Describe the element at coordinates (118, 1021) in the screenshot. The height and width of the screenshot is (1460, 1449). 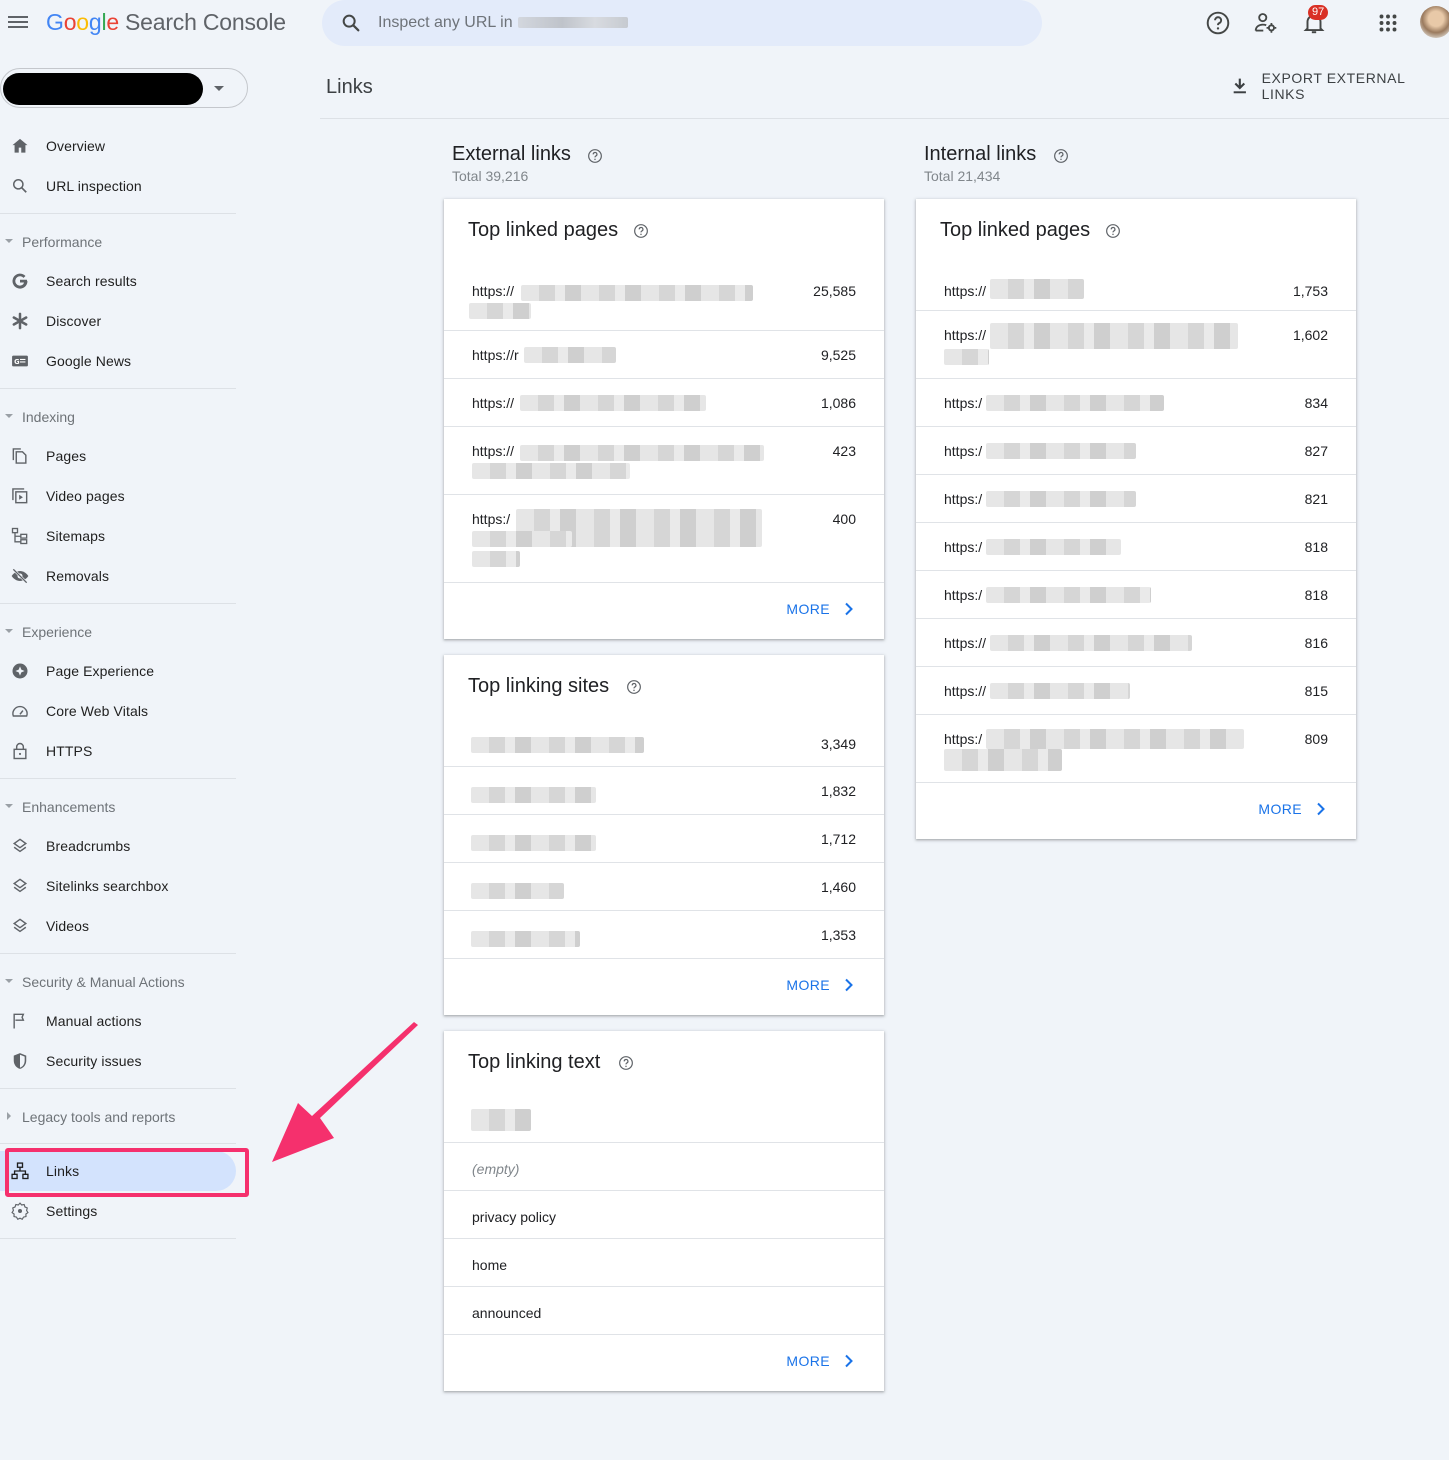
I see `sidebar-item-manual-actions: Manual actions` at that location.